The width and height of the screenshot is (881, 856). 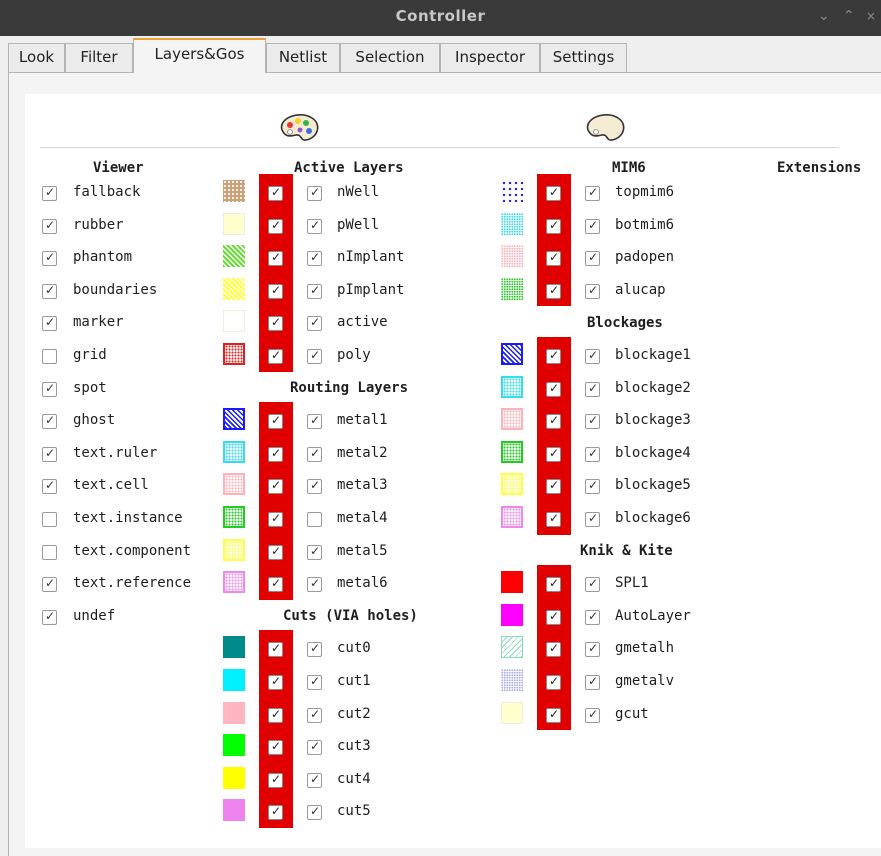 I want to click on layer-selectable-checkbox-cut1: ✓, so click(x=314, y=682).